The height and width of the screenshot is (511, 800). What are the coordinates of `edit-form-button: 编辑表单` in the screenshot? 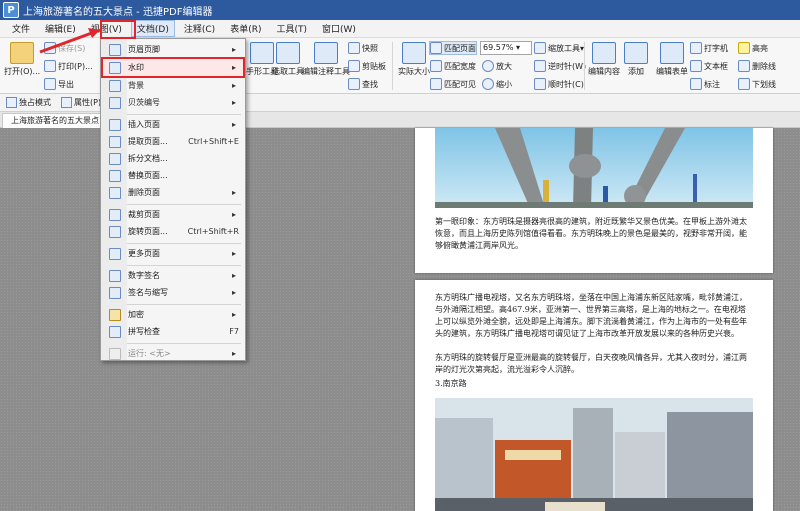 It's located at (672, 59).